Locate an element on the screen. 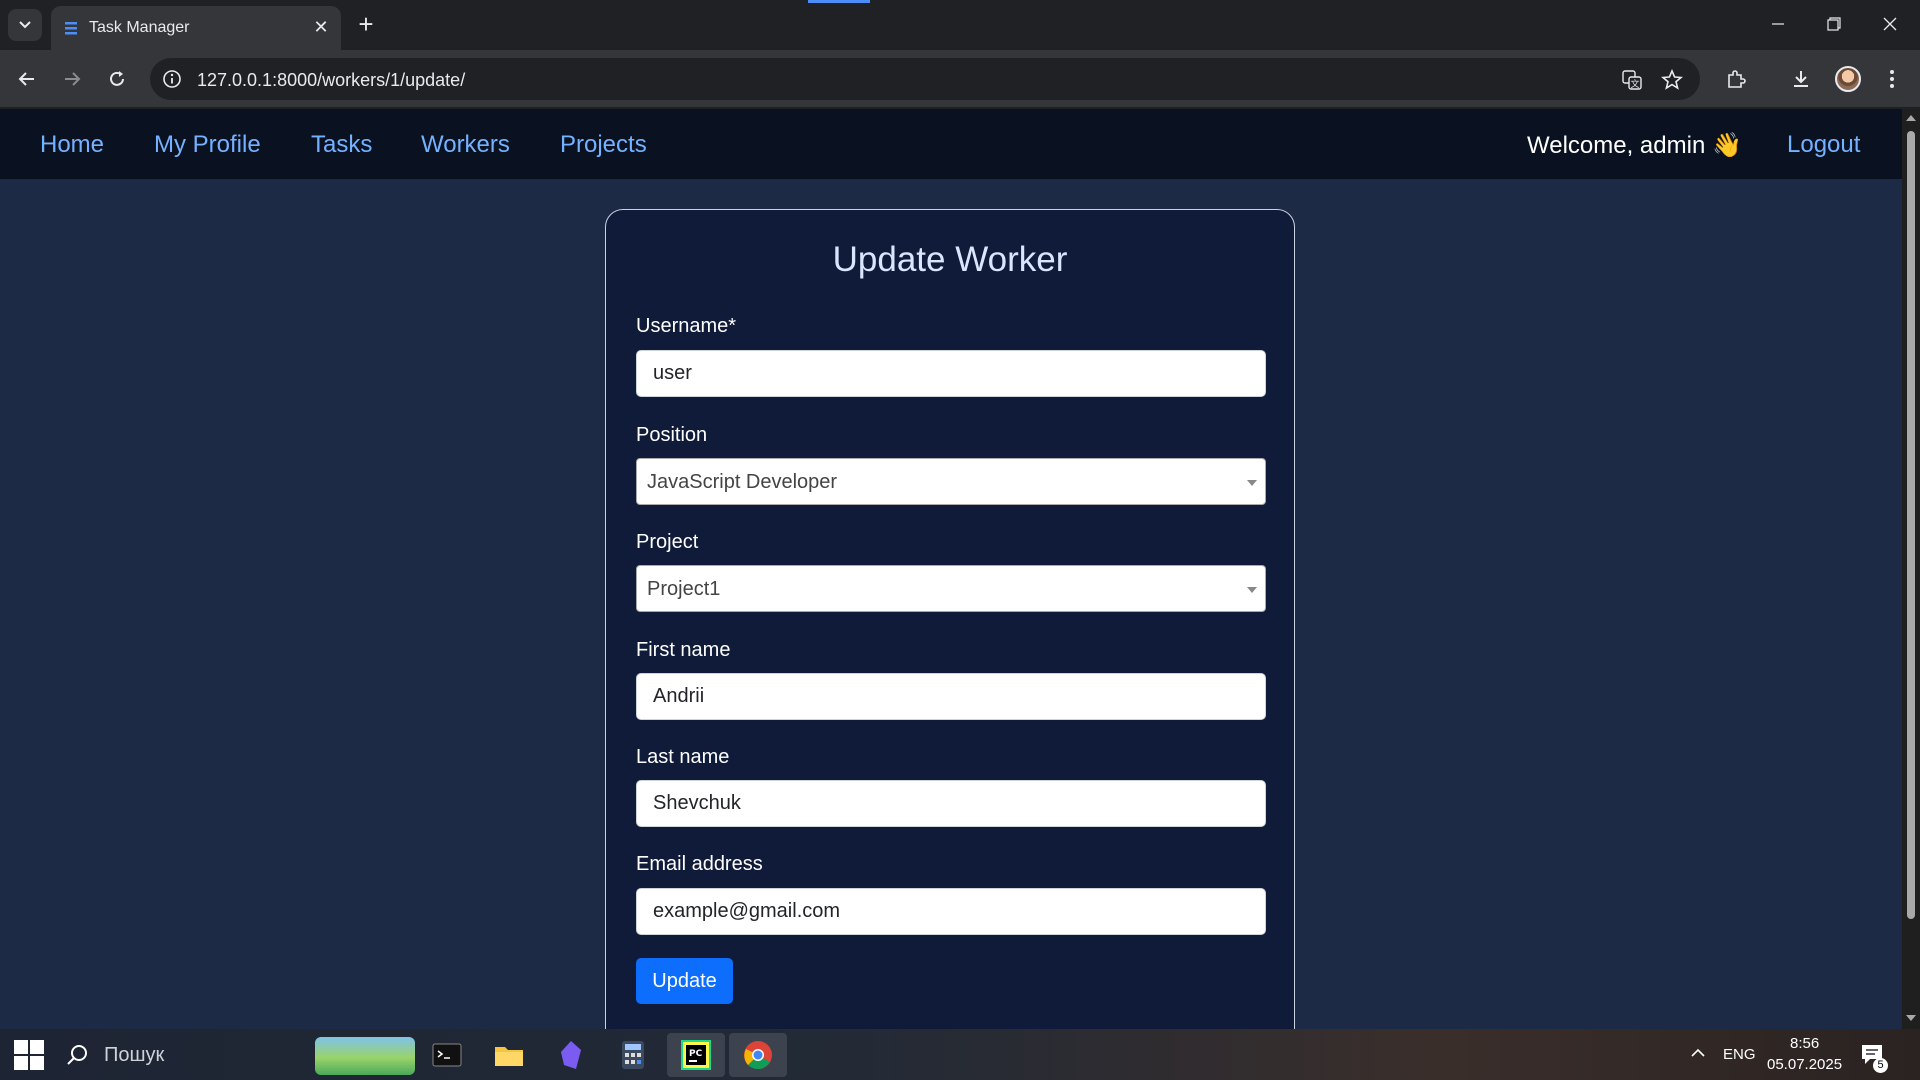  welcome-message: Welcome, admin 👋 is located at coordinates (1634, 145).